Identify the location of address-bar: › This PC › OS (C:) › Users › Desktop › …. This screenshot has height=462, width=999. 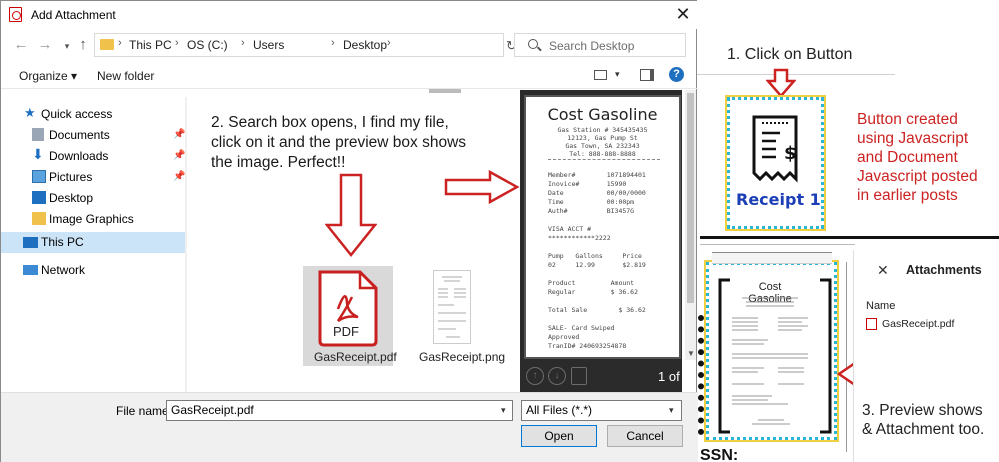
(332, 45).